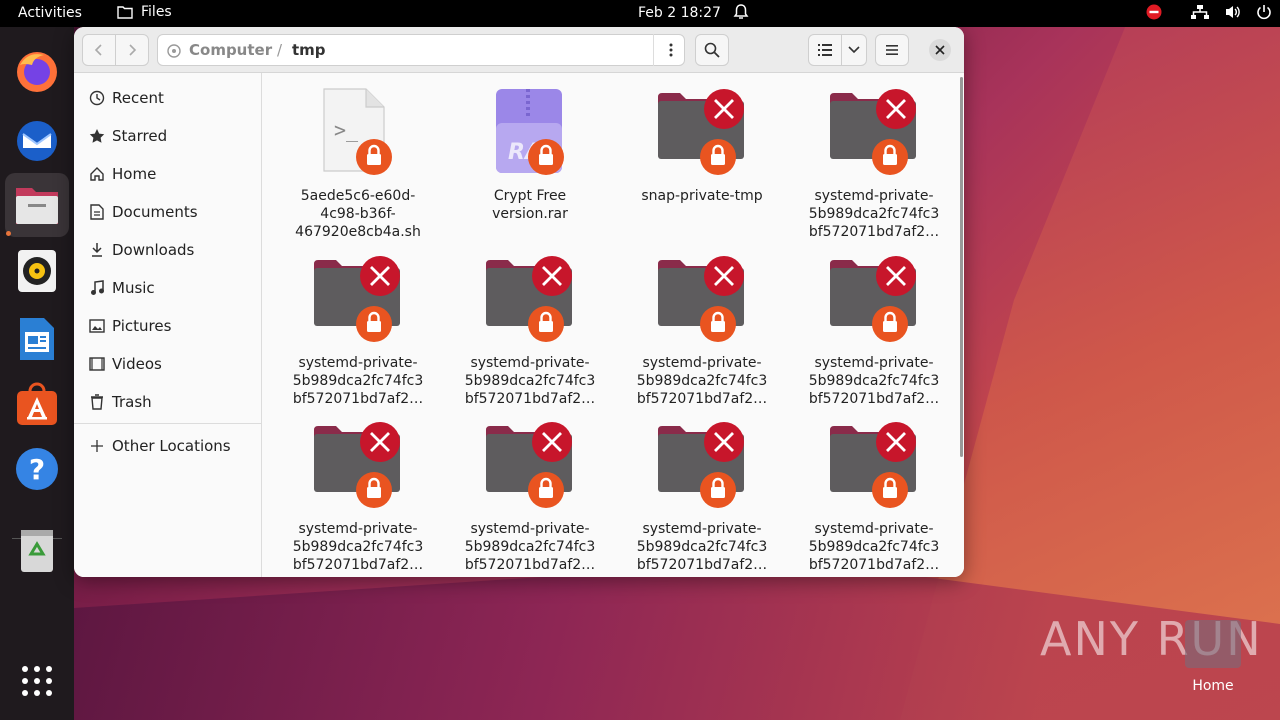 This screenshot has height=720, width=1280. I want to click on thunderbird-icon, so click(37, 140).